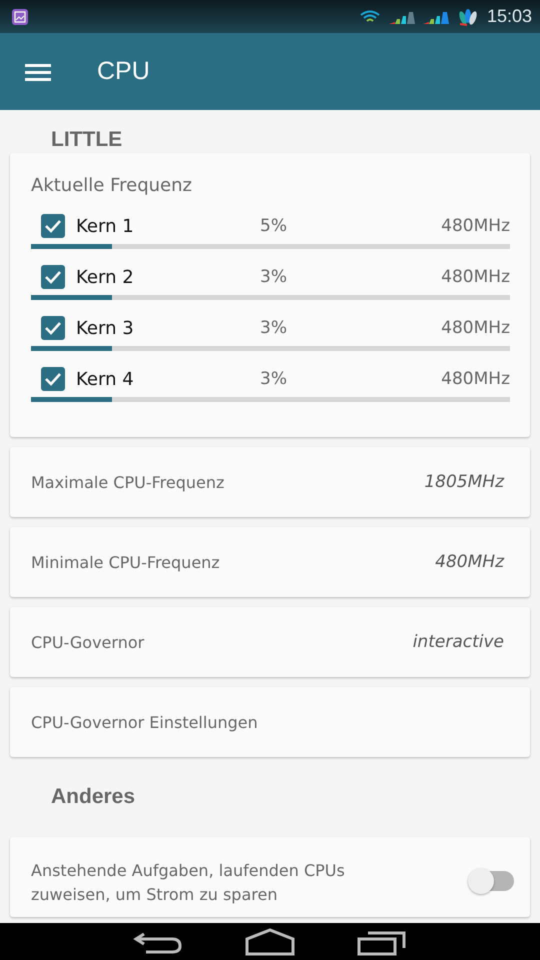 The width and height of the screenshot is (540, 960). What do you see at coordinates (126, 562) in the screenshot?
I see `setting-label: Minimale CPU-Frequenz` at bounding box center [126, 562].